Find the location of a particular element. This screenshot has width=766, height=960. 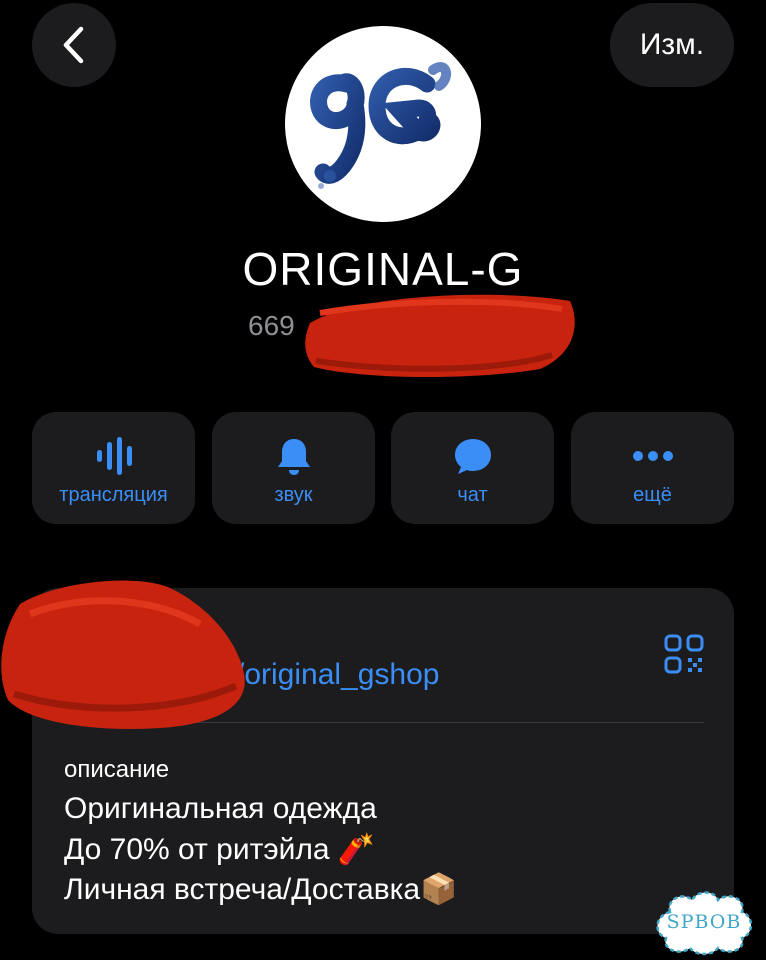

description-line: Оригинальная одежда is located at coordinates (220, 808).